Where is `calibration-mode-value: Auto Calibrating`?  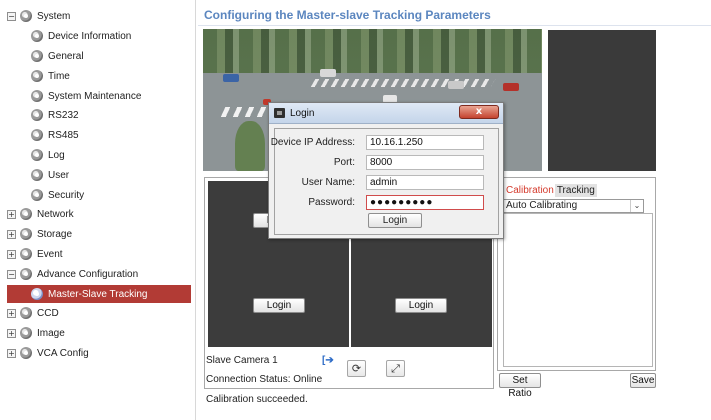 calibration-mode-value: Auto Calibrating is located at coordinates (542, 205).